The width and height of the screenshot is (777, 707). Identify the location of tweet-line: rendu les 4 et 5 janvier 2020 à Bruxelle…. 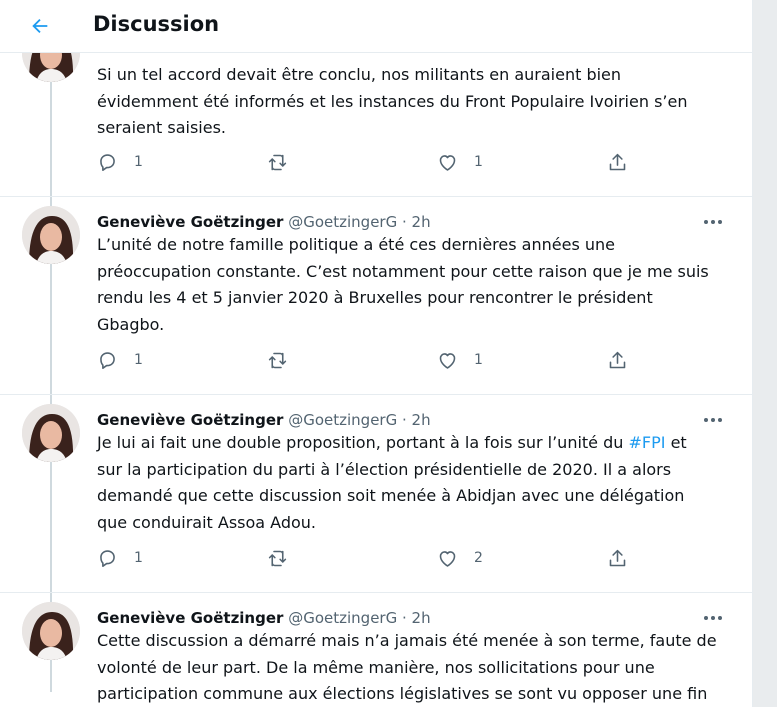
(375, 297).